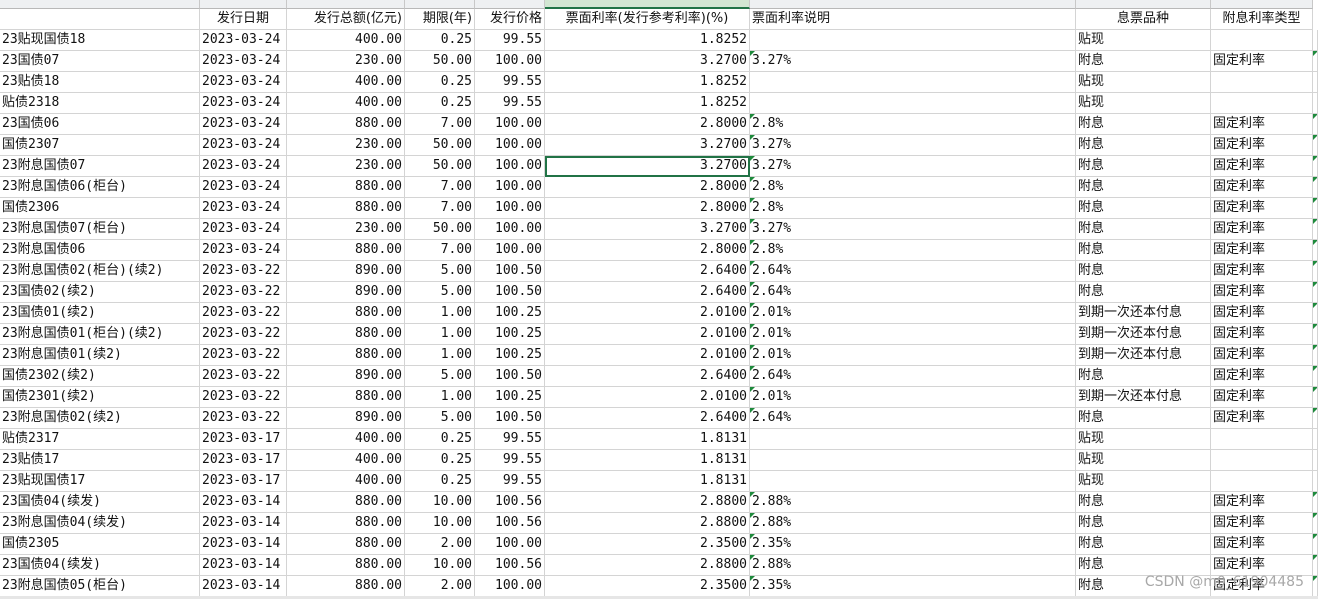 The height and width of the screenshot is (599, 1318). Describe the element at coordinates (346, 166) in the screenshot. I see `cell-issue-amount: 230.00` at that location.